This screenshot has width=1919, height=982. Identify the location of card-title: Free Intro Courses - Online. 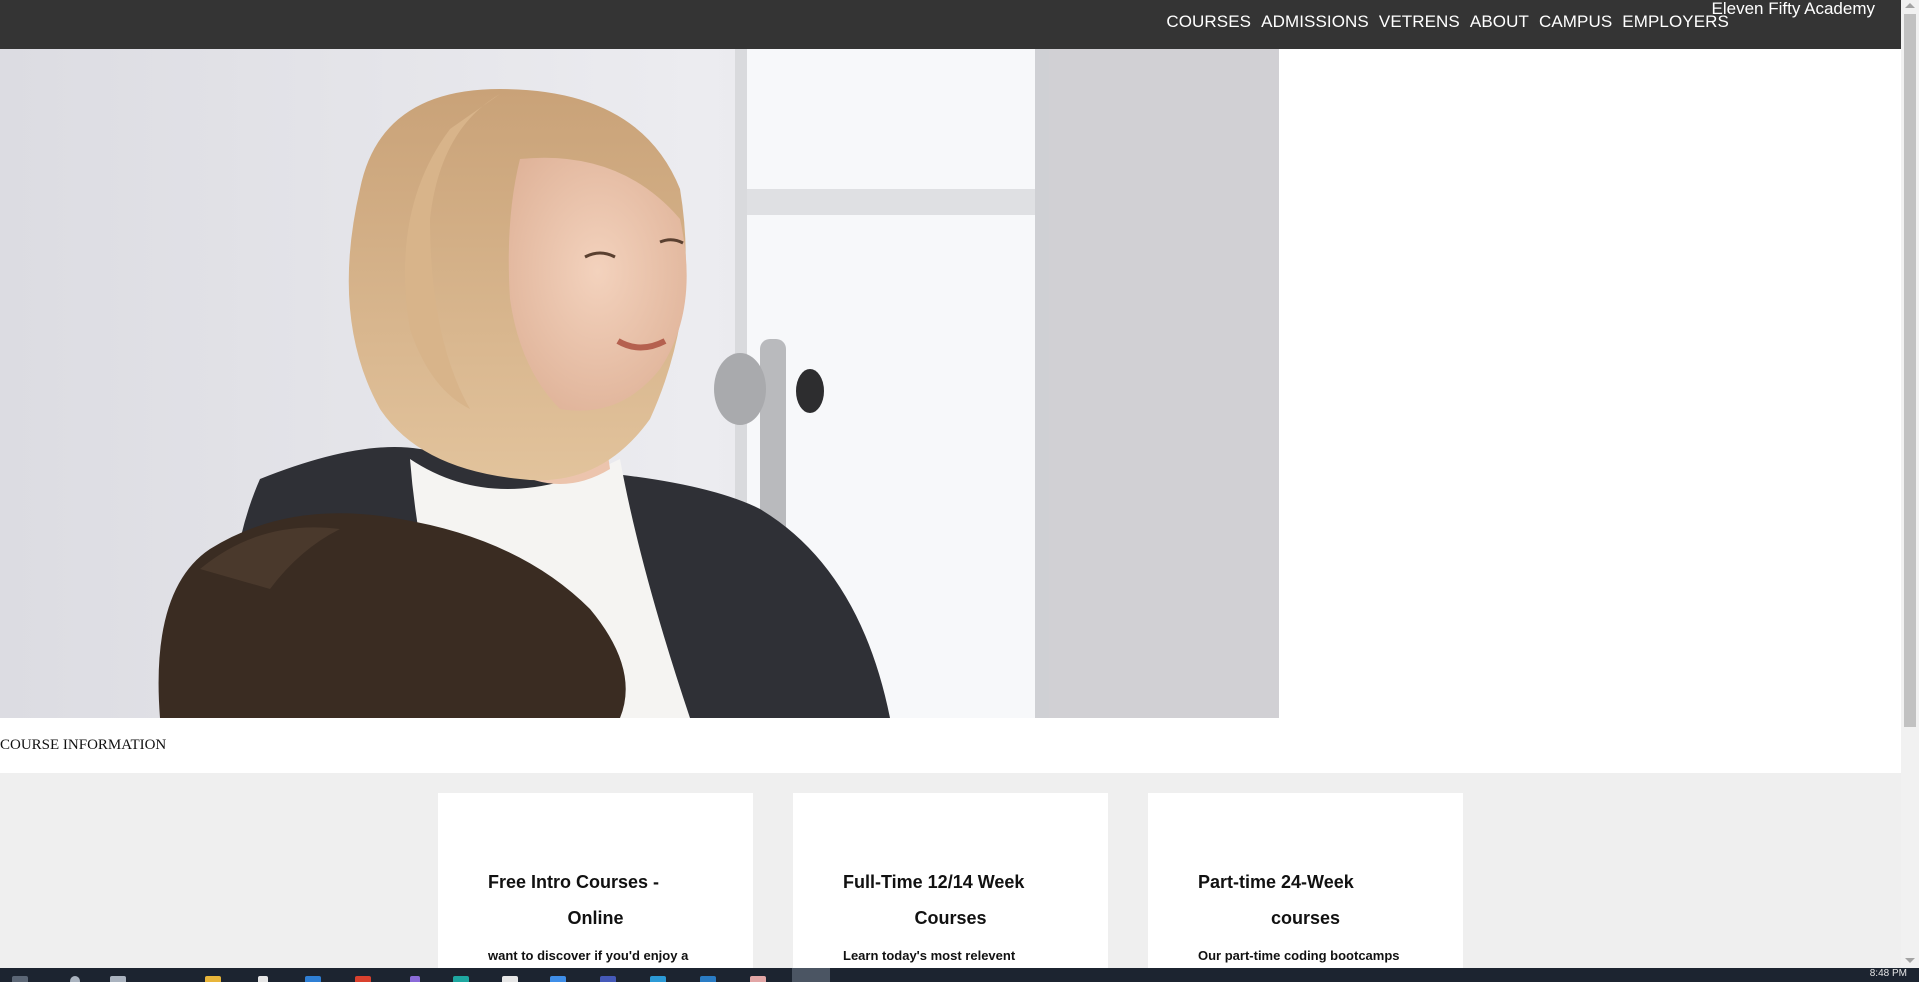
(595, 900).